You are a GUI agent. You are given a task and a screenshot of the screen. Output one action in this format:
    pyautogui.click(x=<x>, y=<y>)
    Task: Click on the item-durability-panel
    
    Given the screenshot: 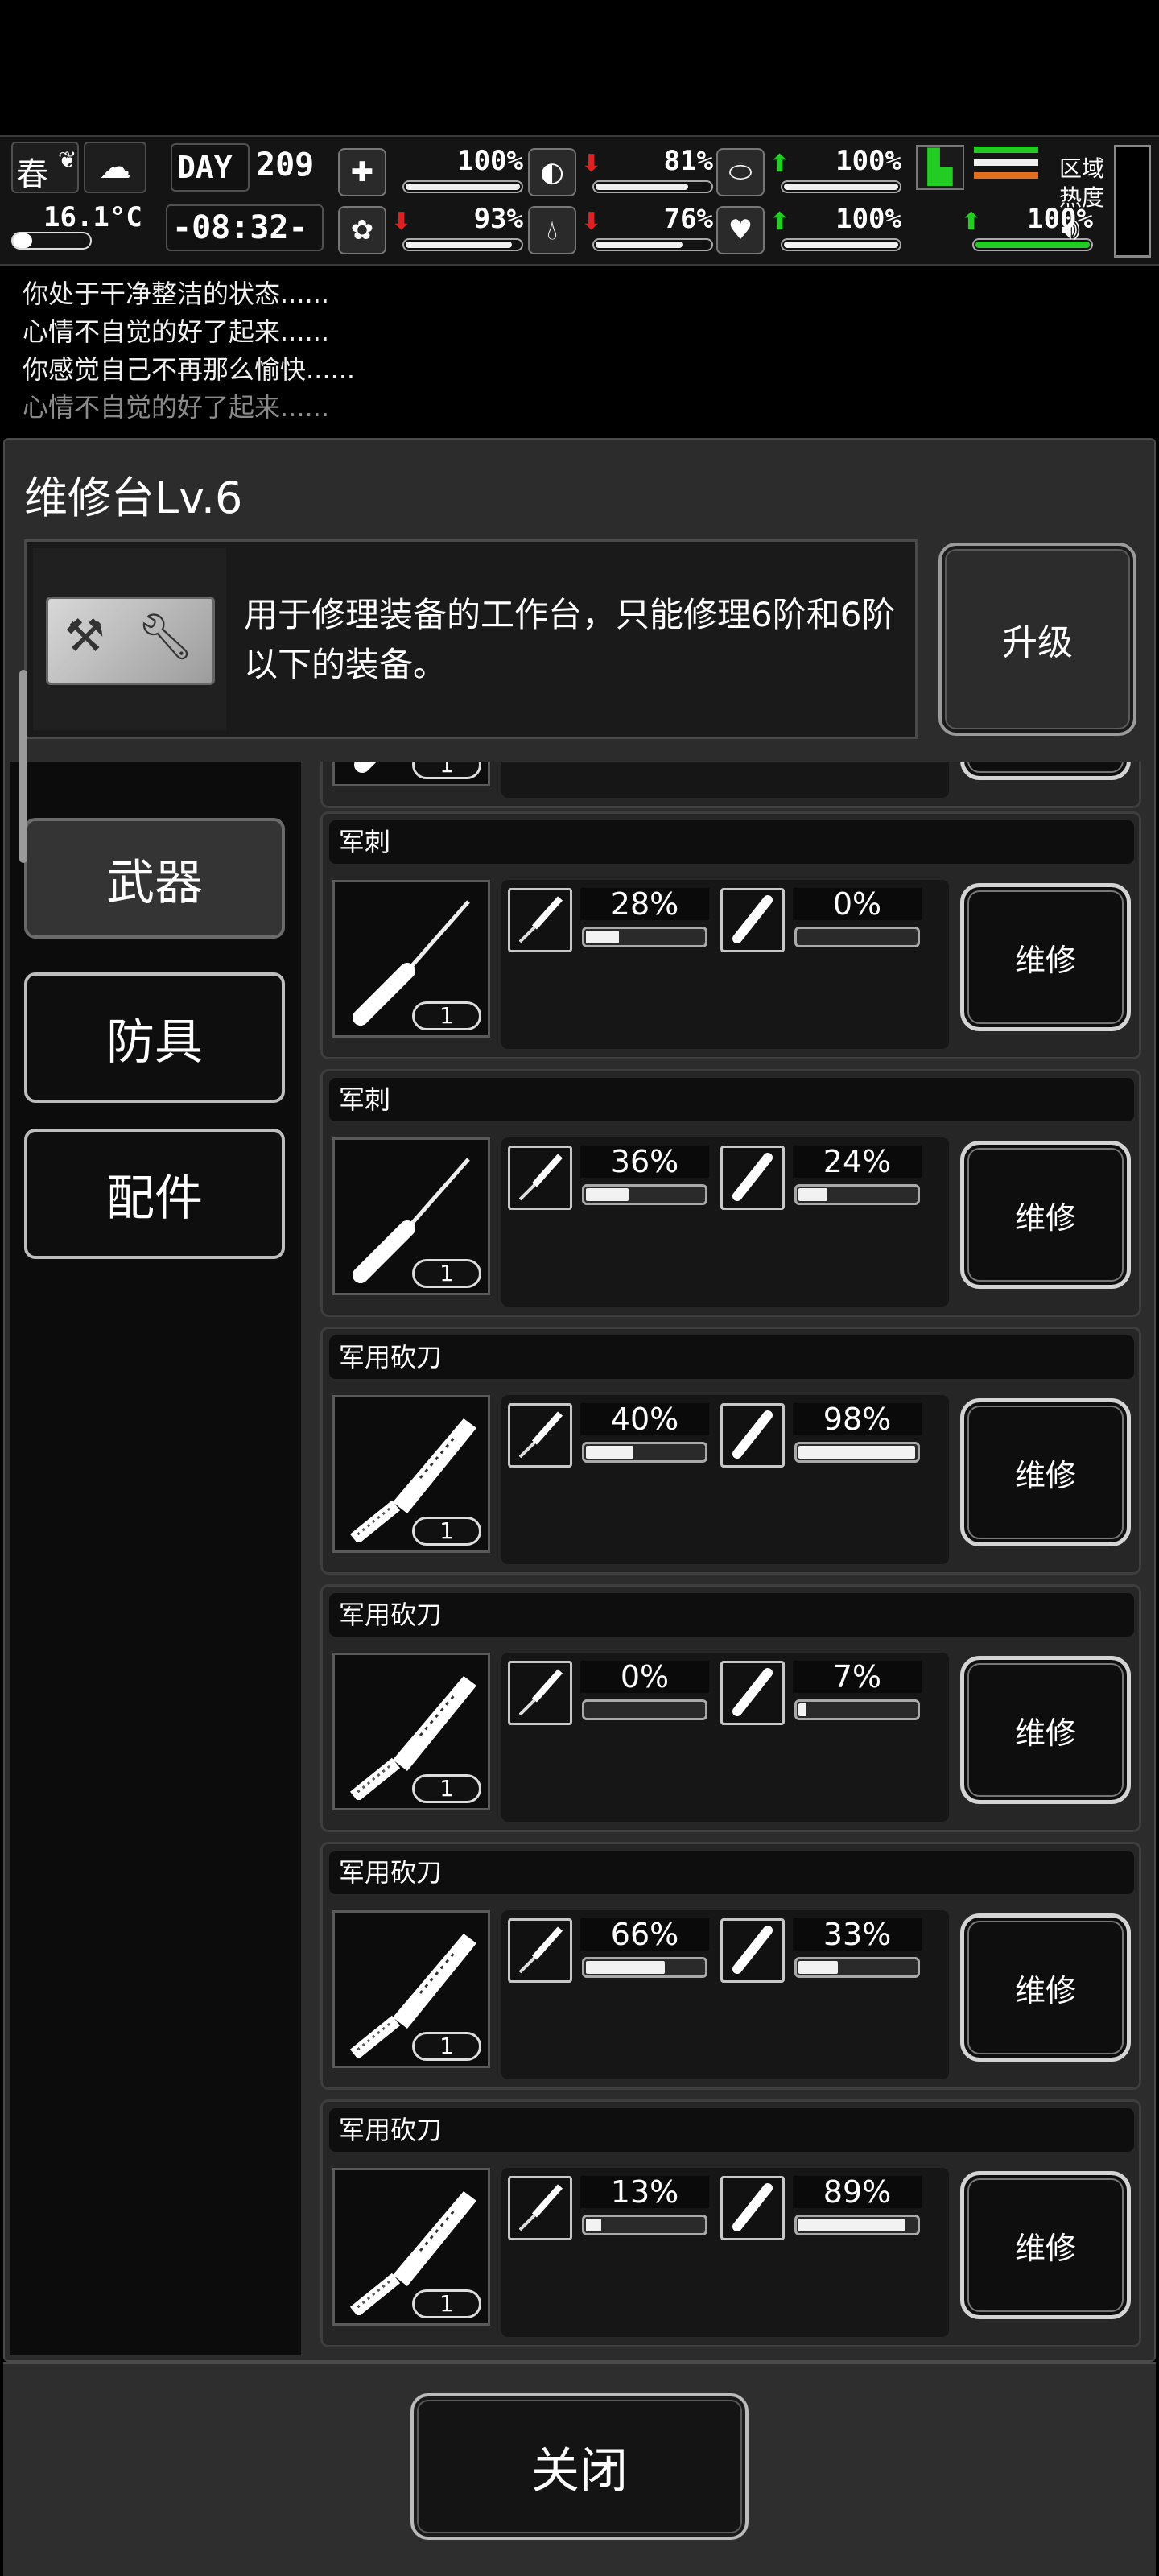 What is the action you would take?
    pyautogui.click(x=725, y=780)
    